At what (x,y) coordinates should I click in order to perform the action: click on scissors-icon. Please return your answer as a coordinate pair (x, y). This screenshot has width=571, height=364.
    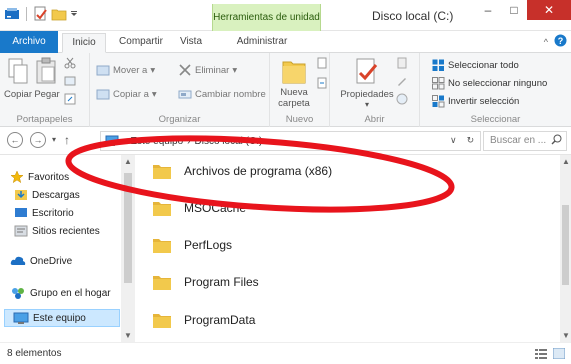
    Looking at the image, I should click on (70, 63).